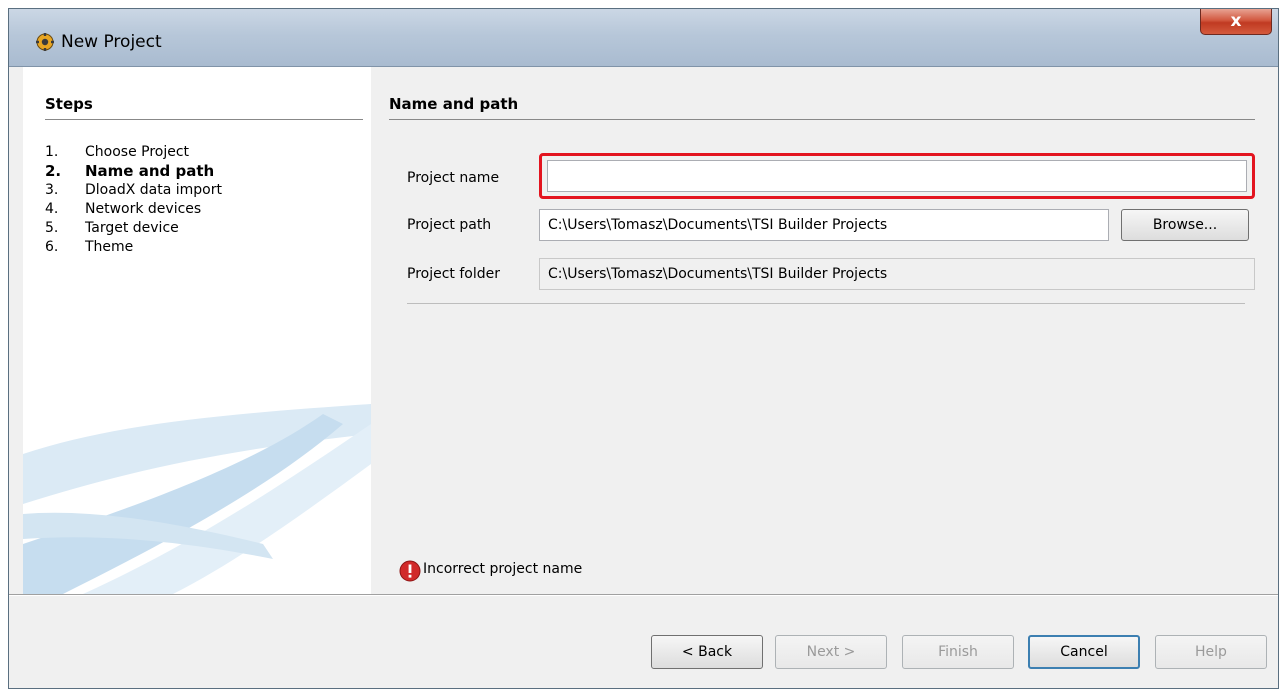  Describe the element at coordinates (897, 176) in the screenshot. I see `project-name-input` at that location.